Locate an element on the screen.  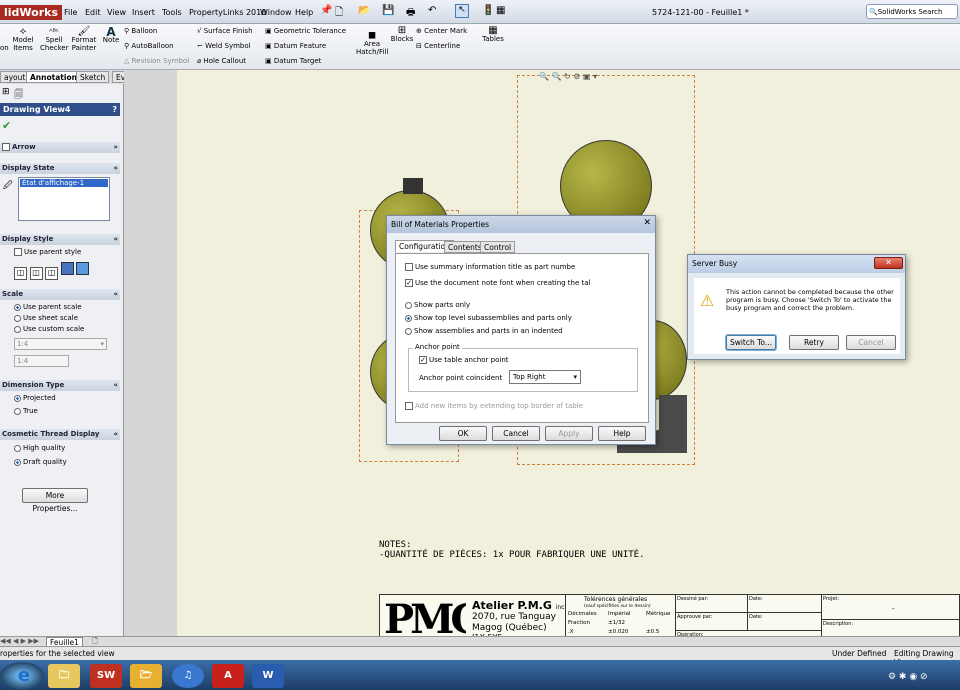
display-state-item: Etat d'affichage-1 is located at coordinates (64, 183).